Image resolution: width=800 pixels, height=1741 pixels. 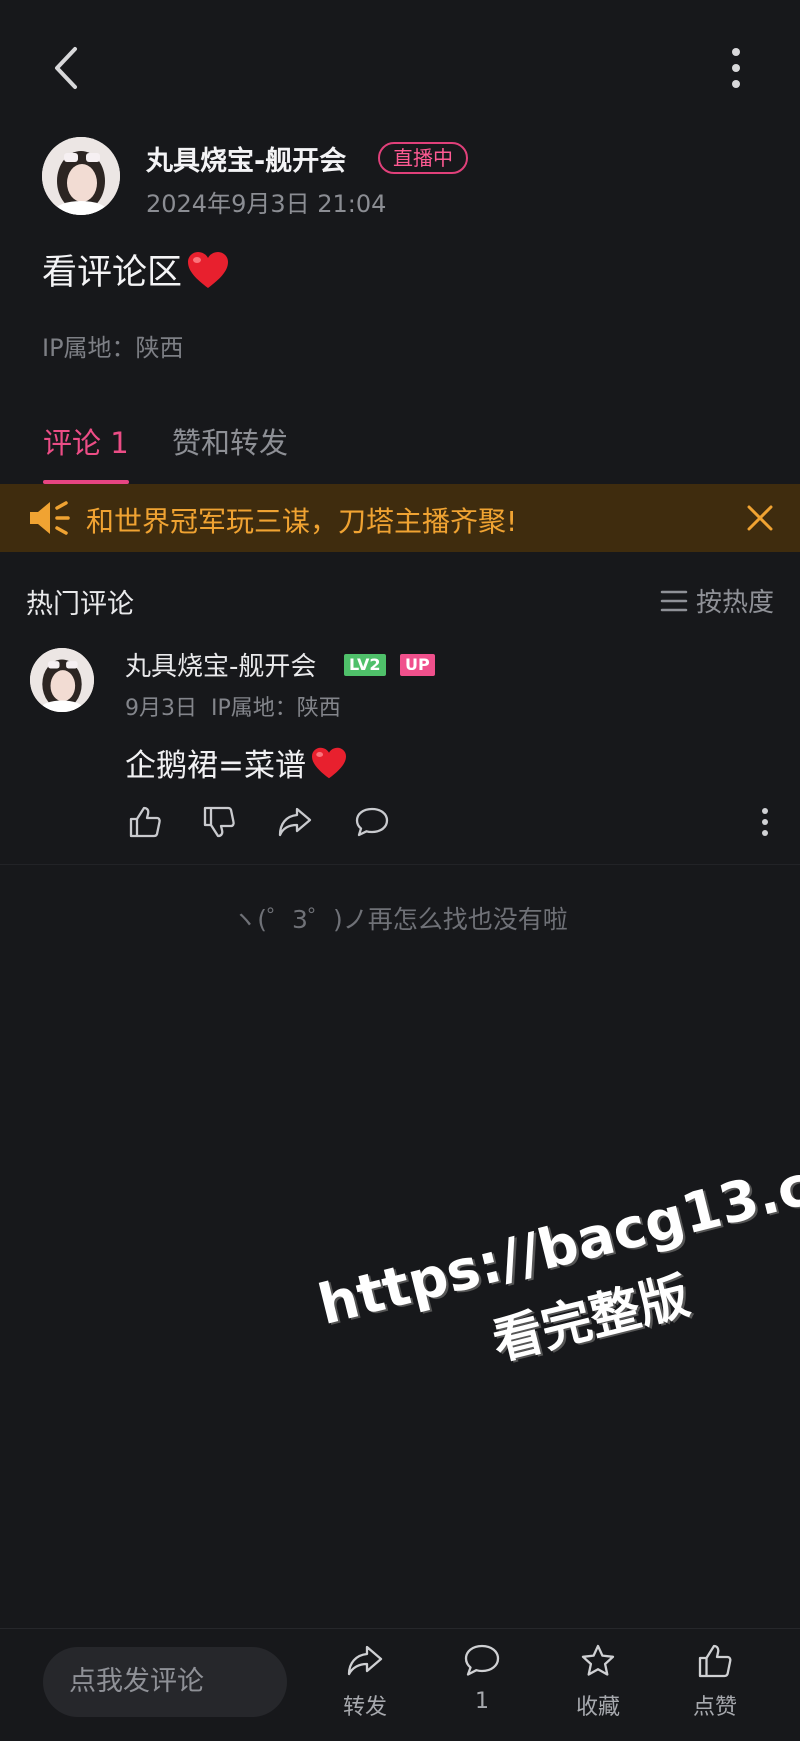 I want to click on post-content: 看评论区, so click(x=136, y=269).